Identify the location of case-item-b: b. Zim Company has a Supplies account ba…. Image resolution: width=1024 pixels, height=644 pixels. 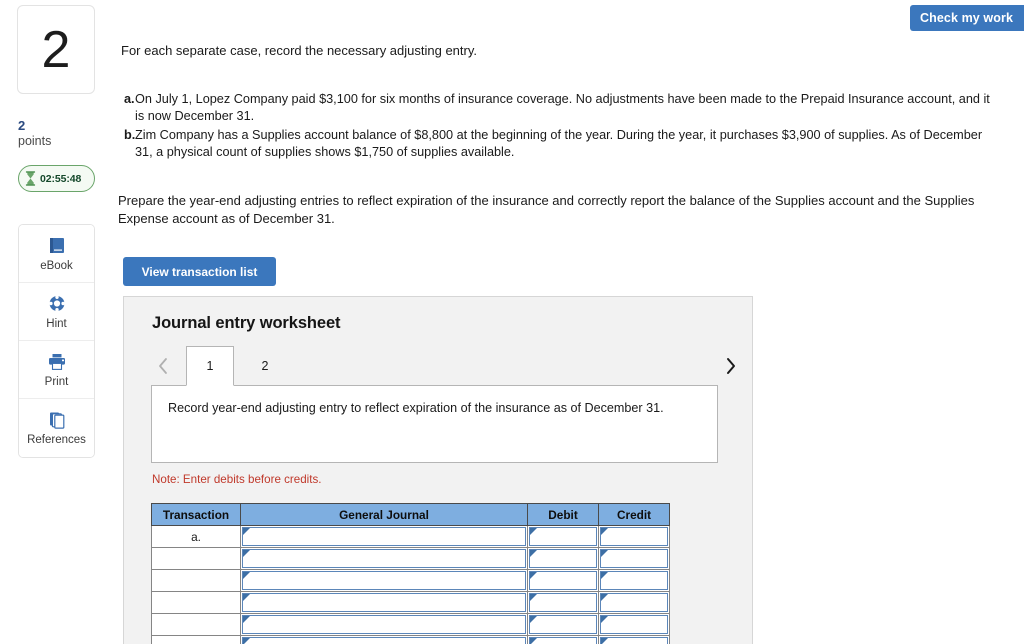
(561, 144).